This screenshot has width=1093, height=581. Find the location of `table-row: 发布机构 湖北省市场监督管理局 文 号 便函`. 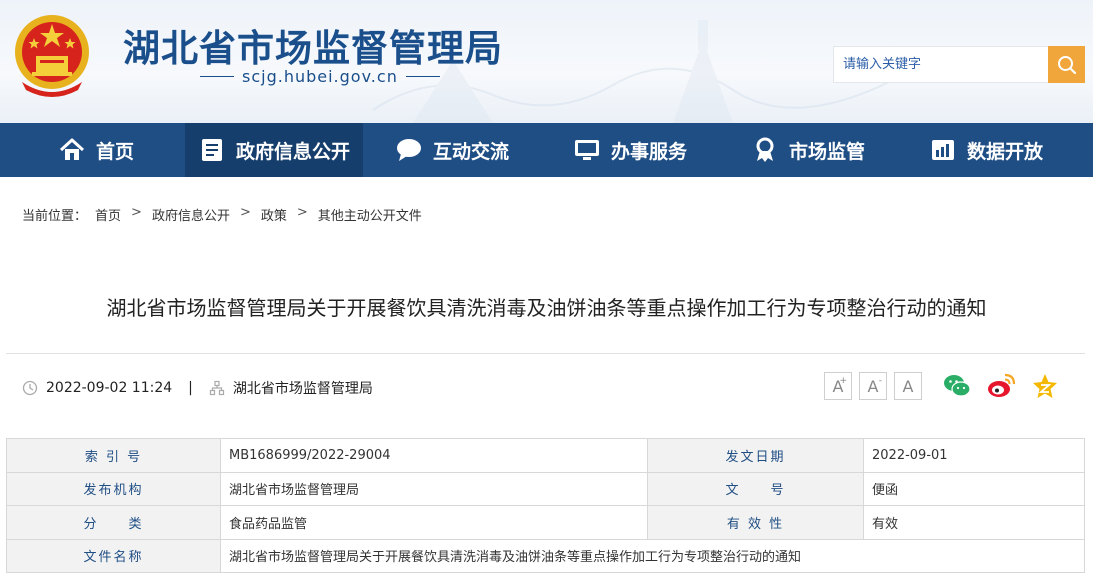

table-row: 发布机构 湖北省市场监督管理局 文 号 便函 is located at coordinates (545, 488).